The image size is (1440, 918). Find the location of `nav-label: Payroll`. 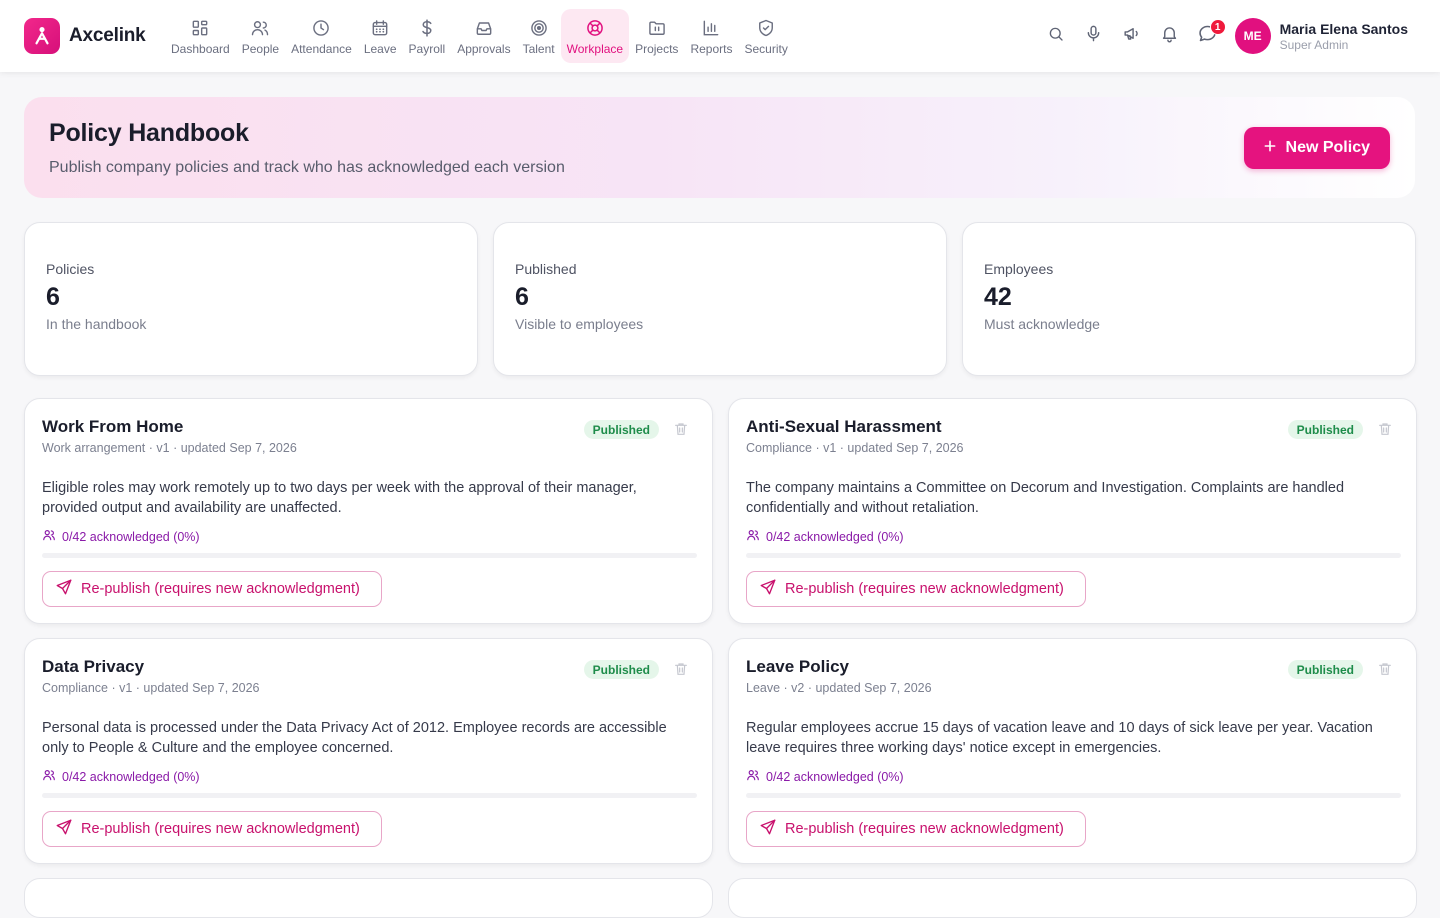

nav-label: Payroll is located at coordinates (427, 48).